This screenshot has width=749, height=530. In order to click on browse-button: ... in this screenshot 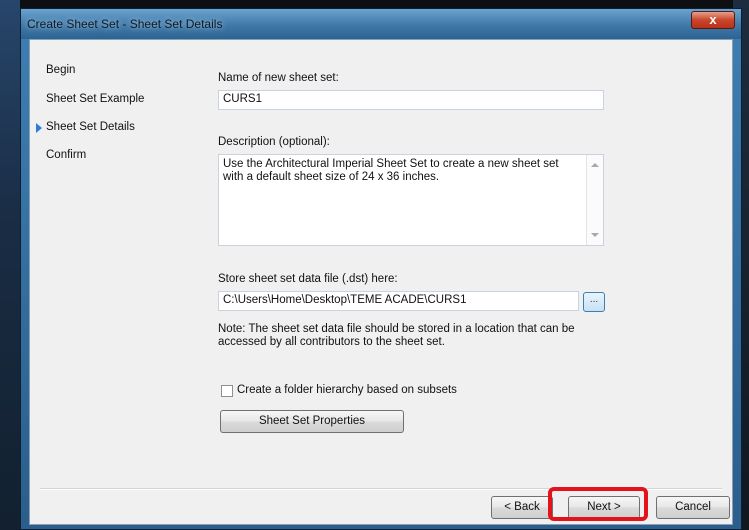, I will do `click(594, 302)`.